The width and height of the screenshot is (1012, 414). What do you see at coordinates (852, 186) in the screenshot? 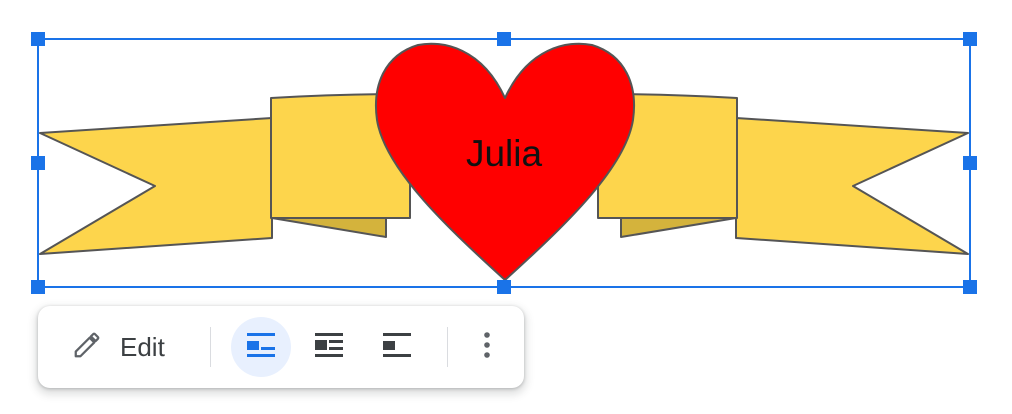
I see `ribbon-right-tail` at bounding box center [852, 186].